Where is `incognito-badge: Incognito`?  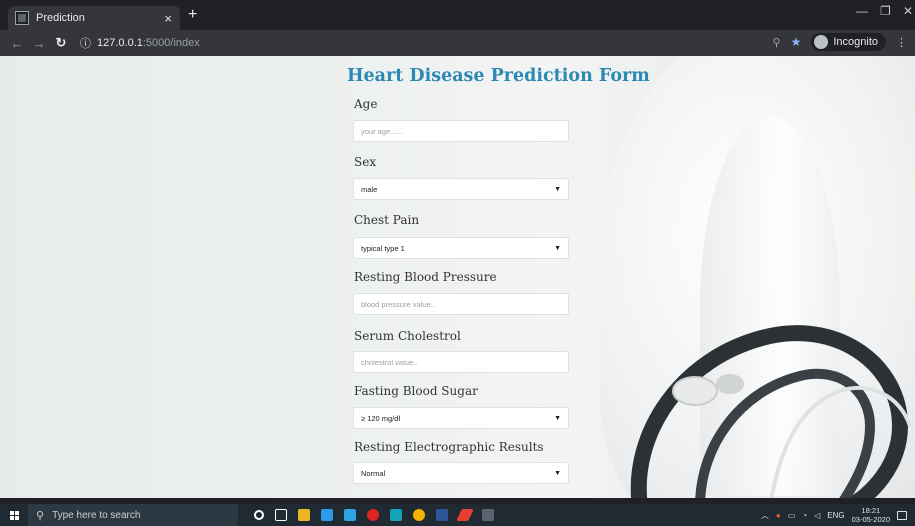 incognito-badge: Incognito is located at coordinates (848, 42).